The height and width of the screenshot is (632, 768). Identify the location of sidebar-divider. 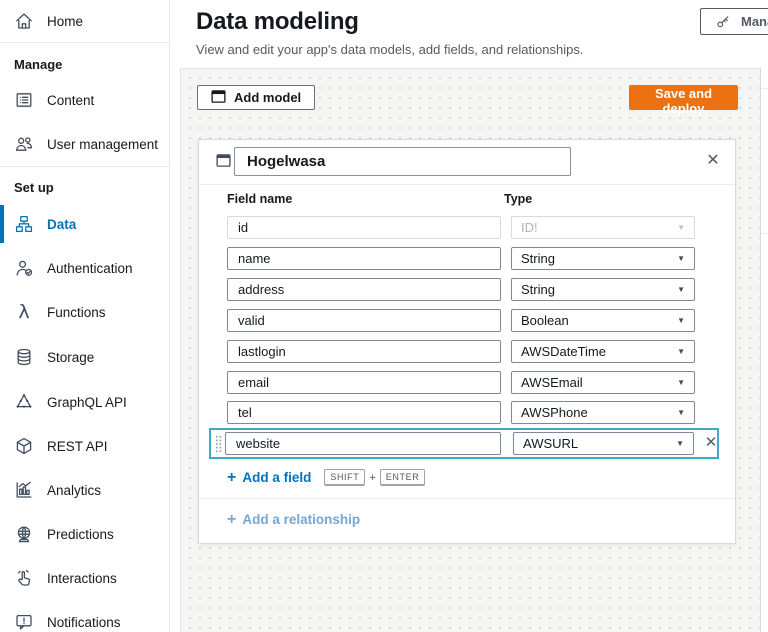
(85, 166).